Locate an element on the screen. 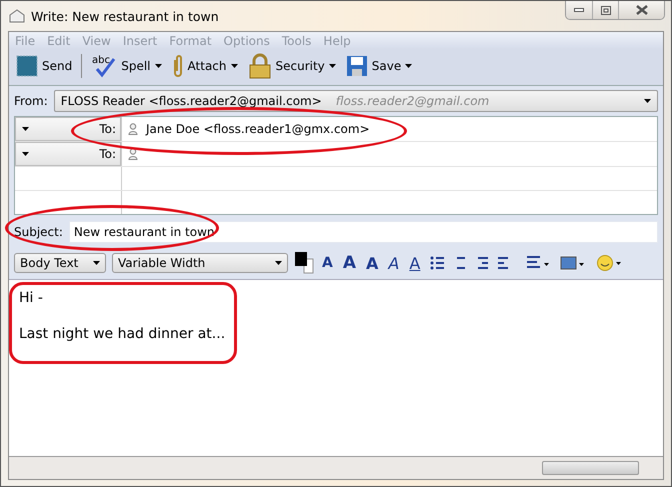 The width and height of the screenshot is (672, 487). paragraph-style-dropdown: Body Text is located at coordinates (60, 263).